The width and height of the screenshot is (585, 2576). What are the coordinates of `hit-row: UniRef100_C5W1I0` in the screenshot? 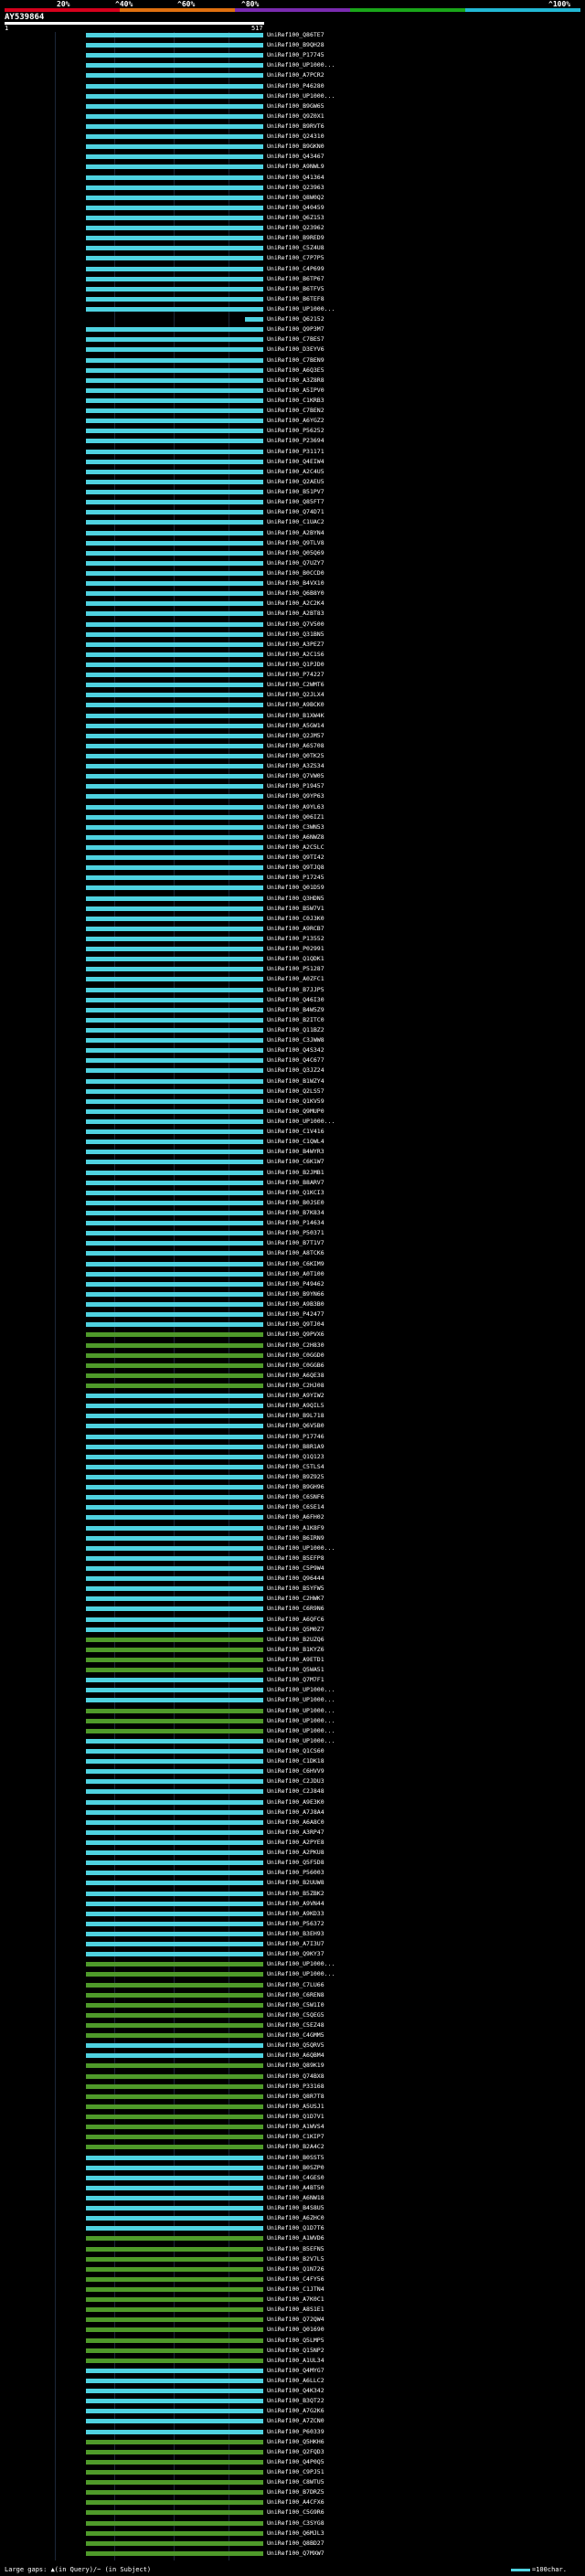 It's located at (293, 2005).